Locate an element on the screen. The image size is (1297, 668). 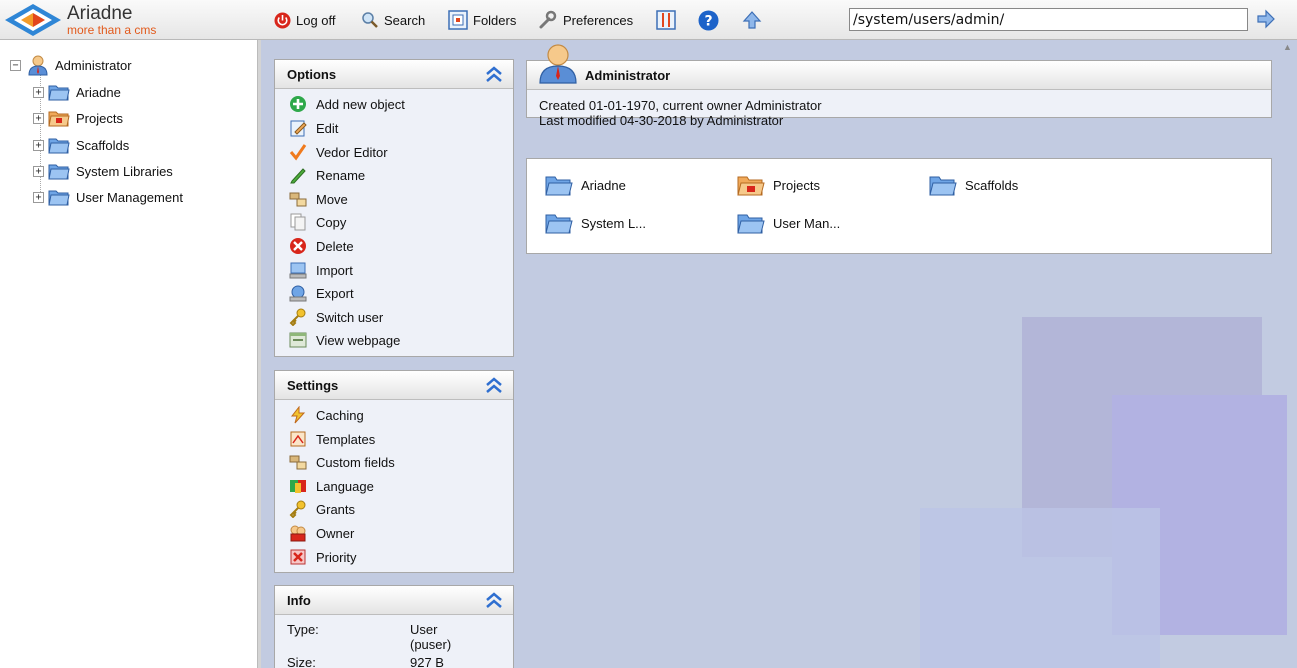
webpage-icon is located at coordinates (298, 340).